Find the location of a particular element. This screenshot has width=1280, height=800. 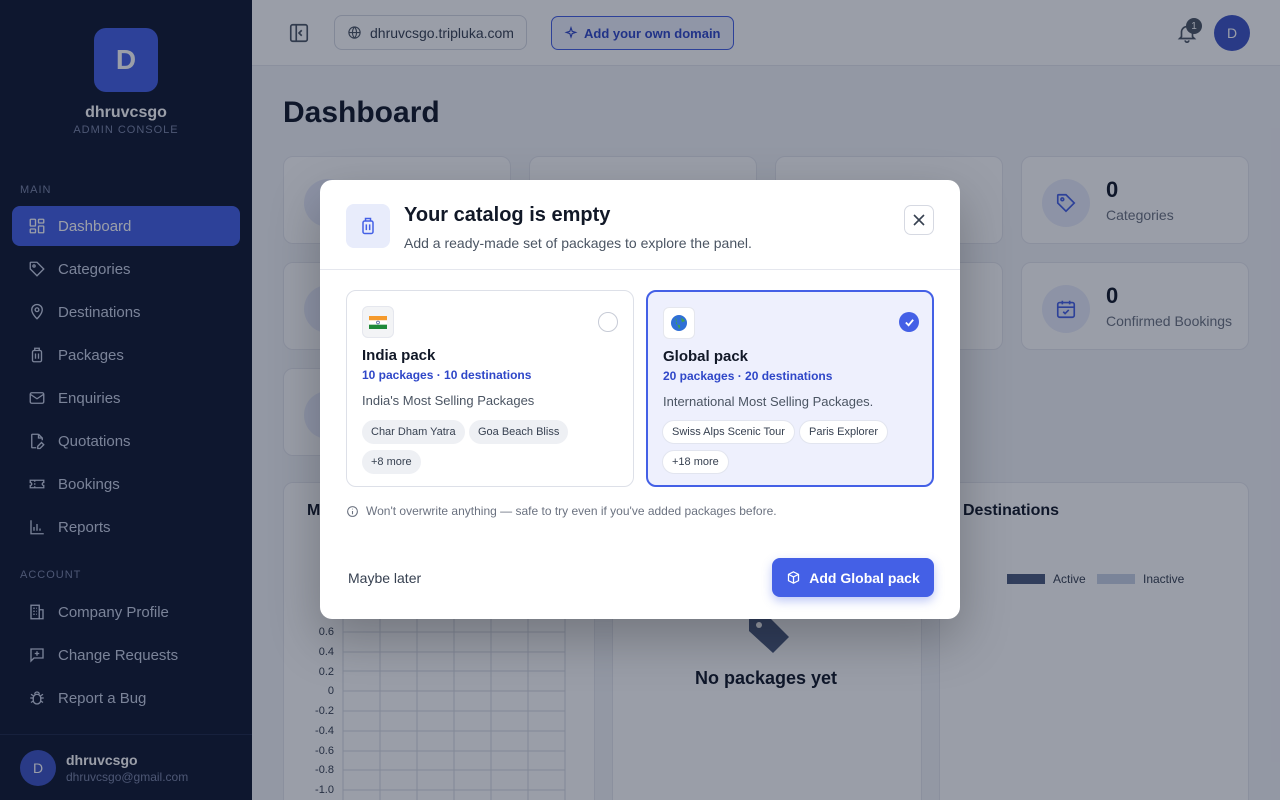

modal-icon is located at coordinates (368, 226).